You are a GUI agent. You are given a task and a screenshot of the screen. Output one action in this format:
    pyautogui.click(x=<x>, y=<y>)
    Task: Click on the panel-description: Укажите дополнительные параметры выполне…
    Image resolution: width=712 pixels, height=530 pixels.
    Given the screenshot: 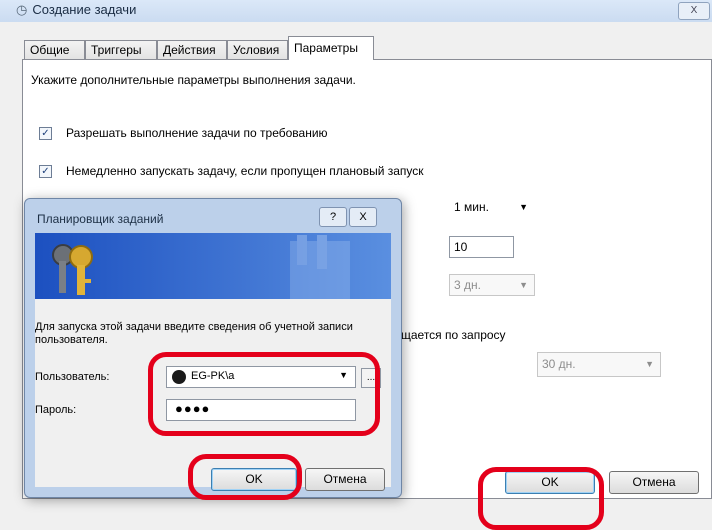 What is the action you would take?
    pyautogui.click(x=193, y=80)
    